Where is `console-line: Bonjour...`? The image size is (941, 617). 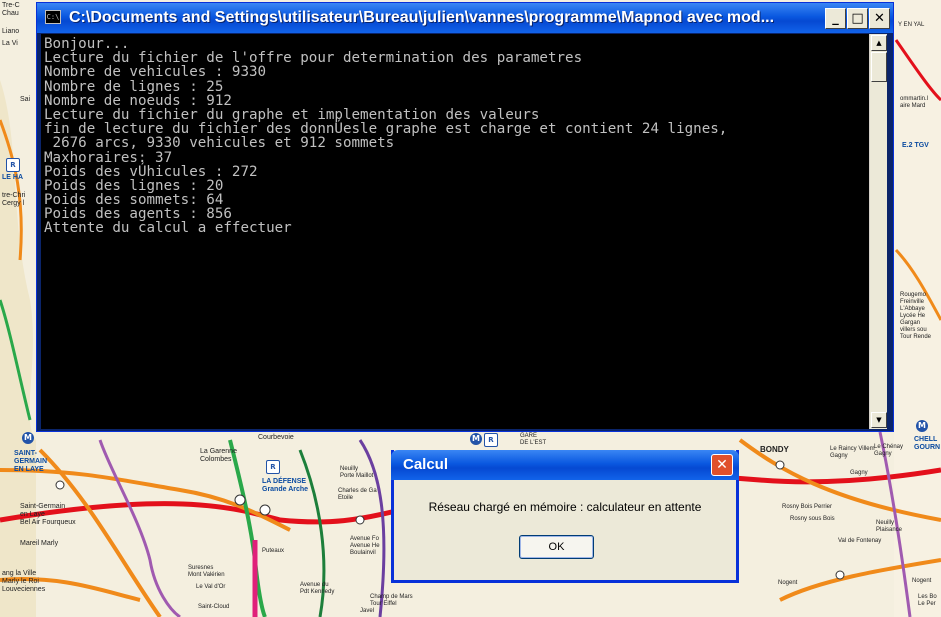 console-line: Bonjour... is located at coordinates (87, 44).